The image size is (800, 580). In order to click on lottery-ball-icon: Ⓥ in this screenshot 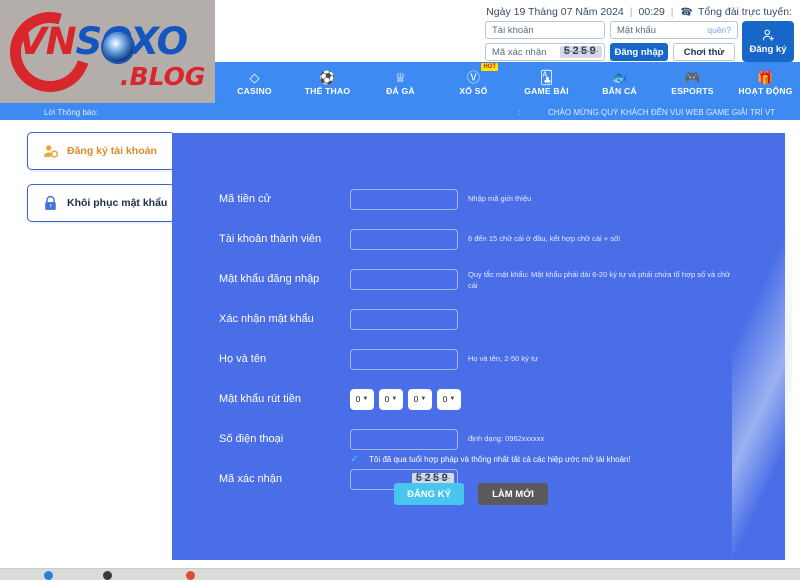, I will do `click(473, 77)`.